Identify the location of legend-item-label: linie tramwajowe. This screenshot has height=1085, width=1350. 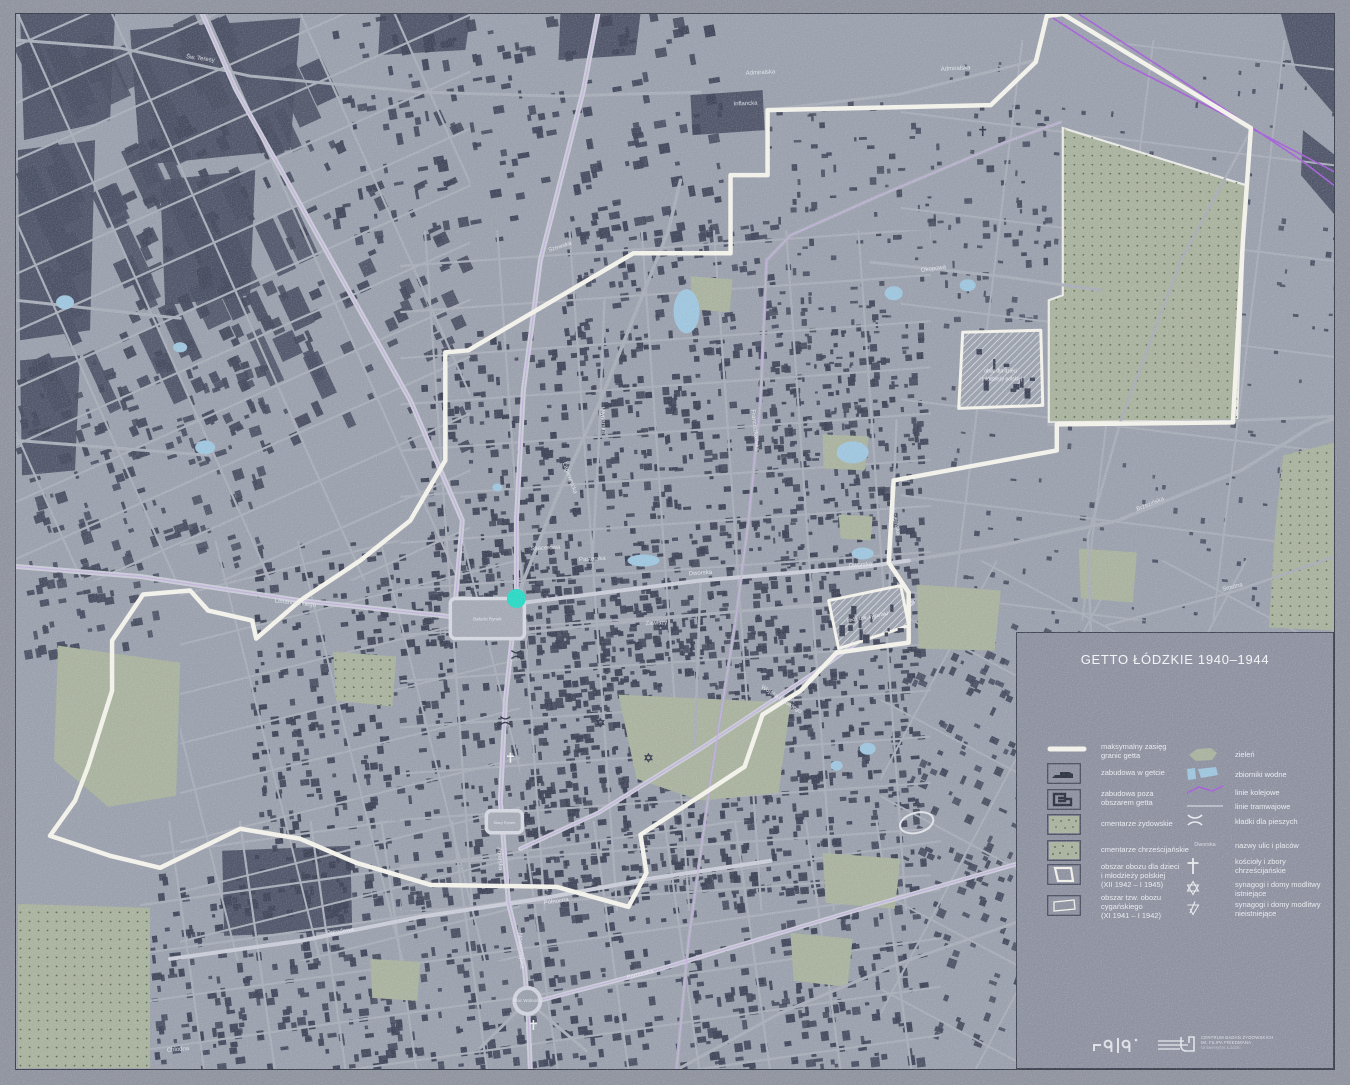
(1263, 806).